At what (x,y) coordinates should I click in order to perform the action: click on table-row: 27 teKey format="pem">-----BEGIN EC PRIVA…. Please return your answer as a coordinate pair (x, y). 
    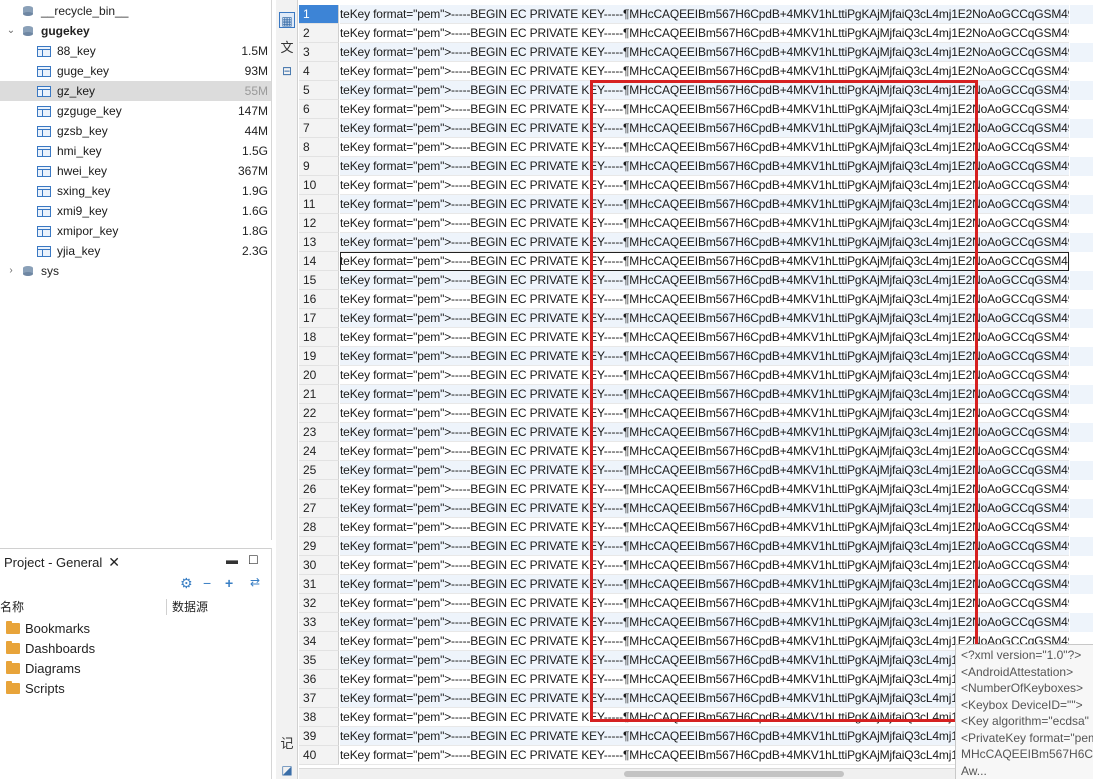
    Looking at the image, I should click on (696, 508).